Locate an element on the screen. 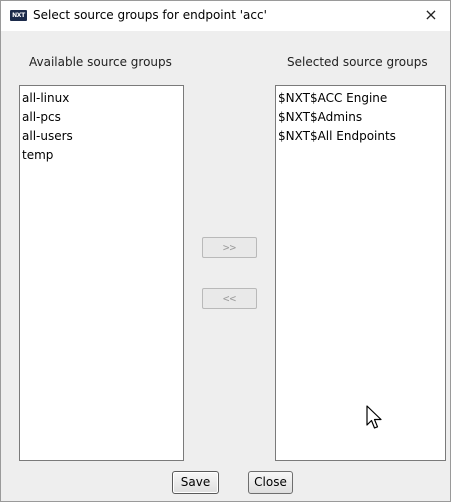 The height and width of the screenshot is (502, 451). list-item: all-users is located at coordinates (102, 136).